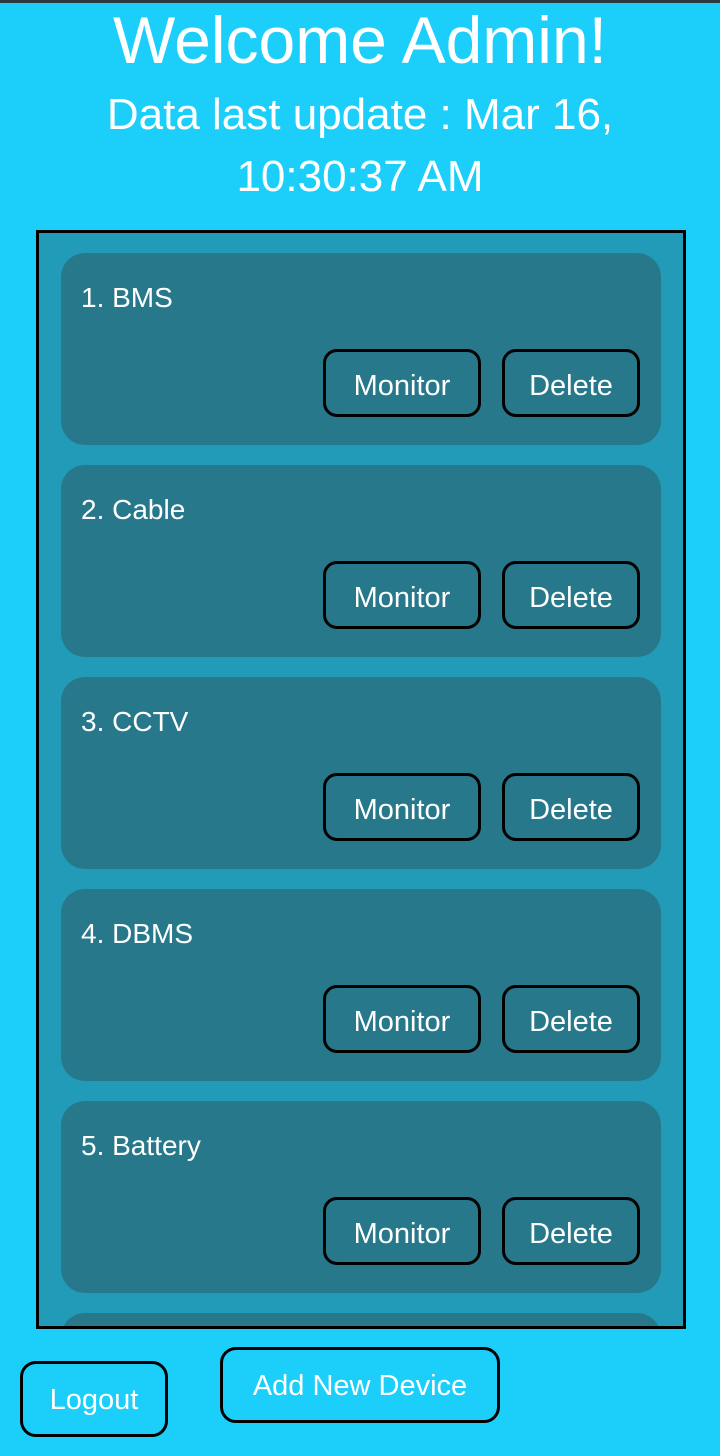 The image size is (720, 1456). I want to click on device-card: 3. CCTV Monitor Delete, so click(361, 773).